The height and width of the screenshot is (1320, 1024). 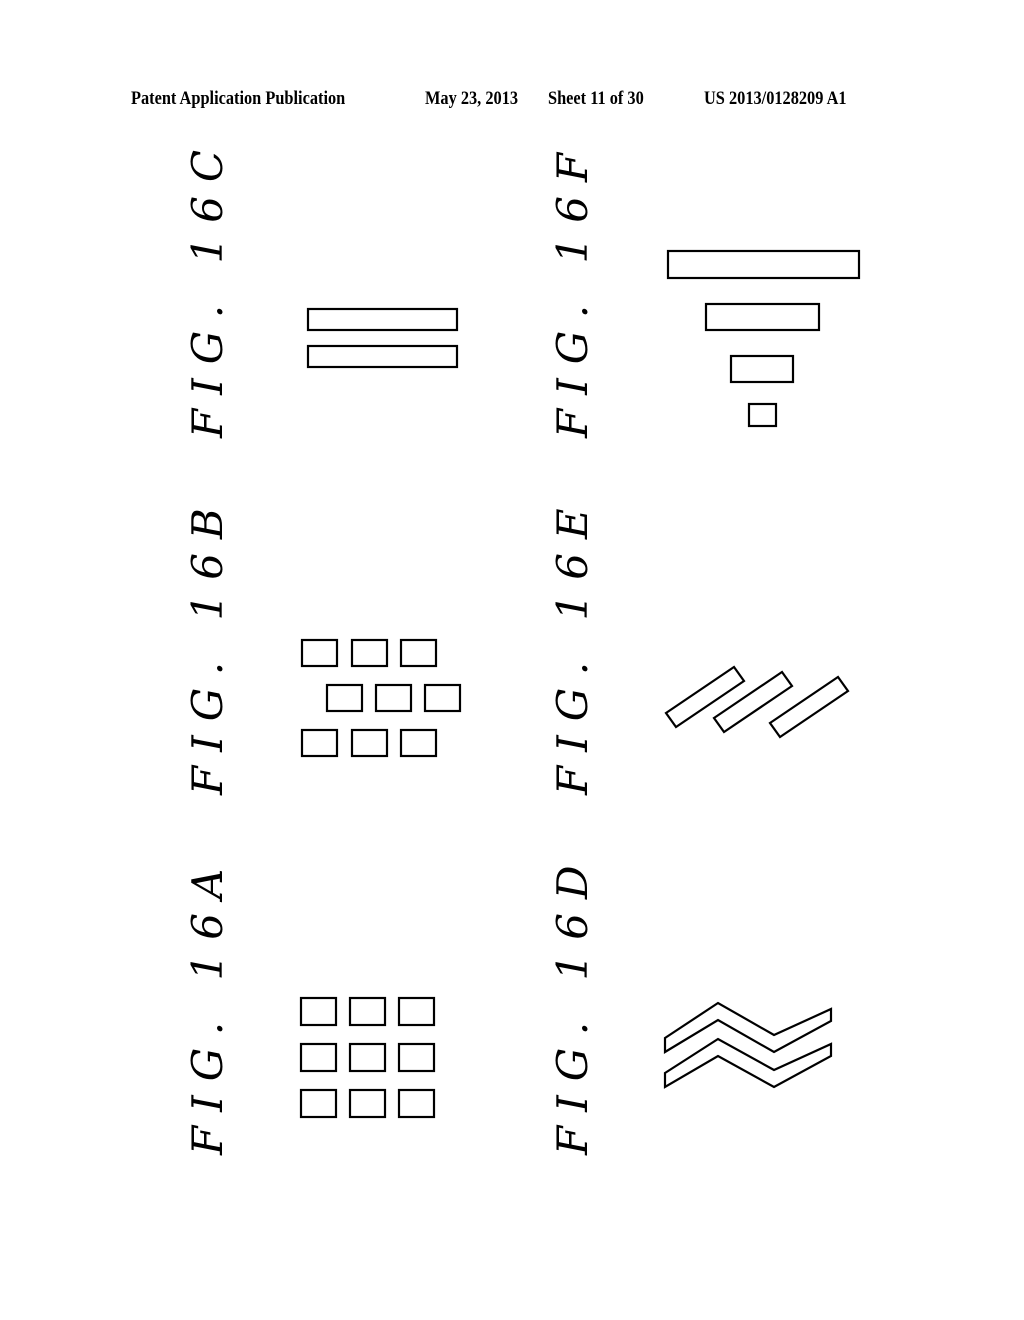 I want to click on publication-date: May 23, 2013, so click(x=472, y=98).